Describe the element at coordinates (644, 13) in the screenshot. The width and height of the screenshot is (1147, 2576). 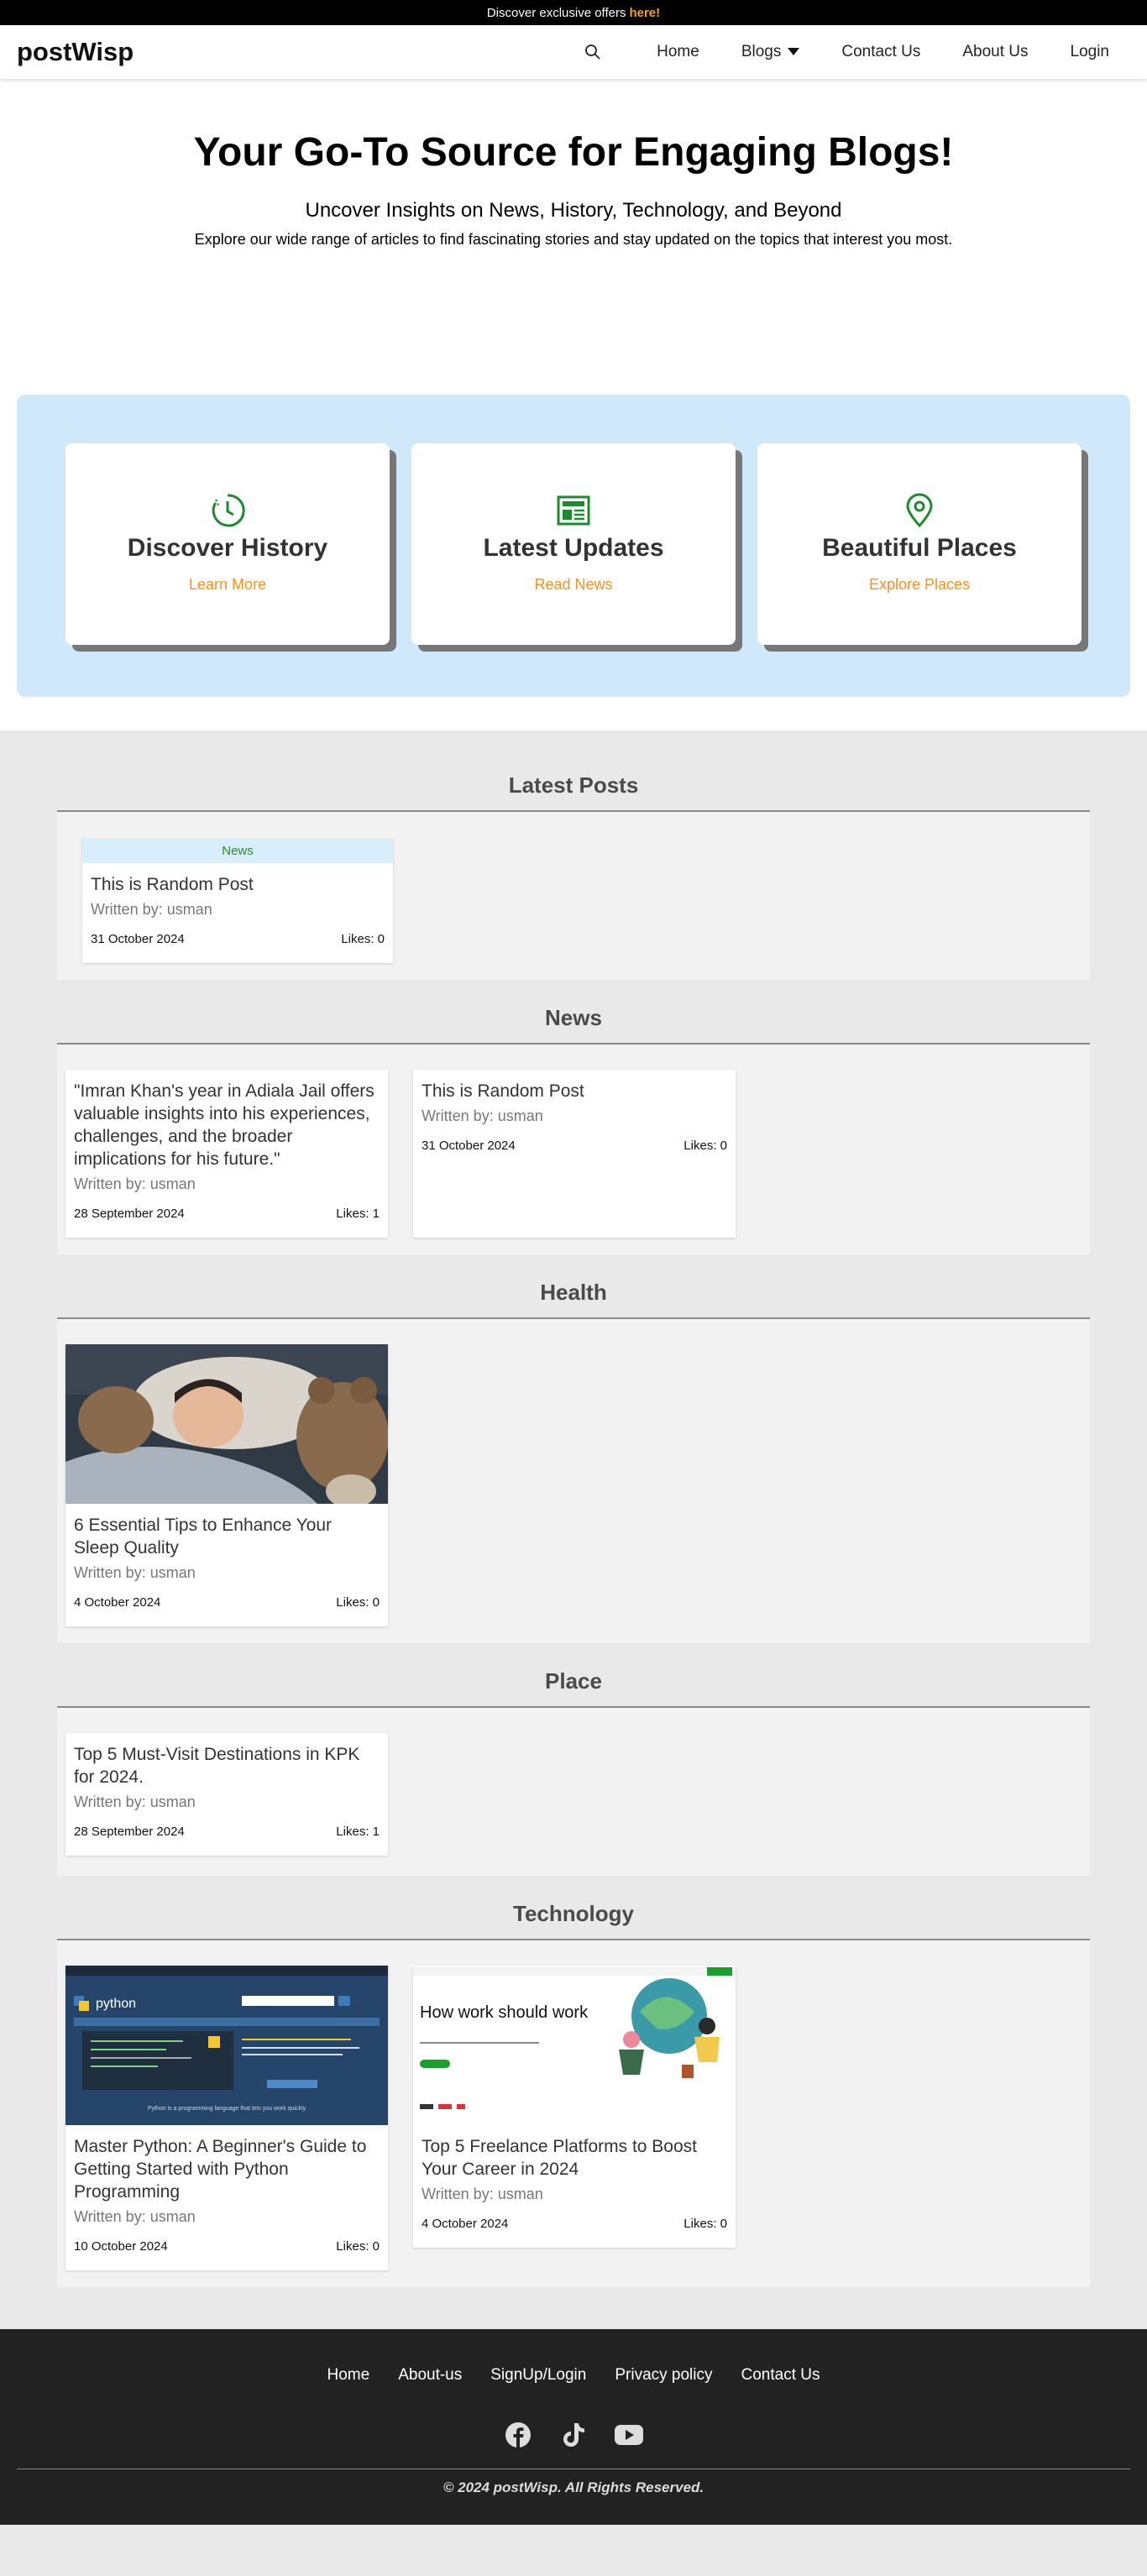
I see `promo-link: here!` at that location.